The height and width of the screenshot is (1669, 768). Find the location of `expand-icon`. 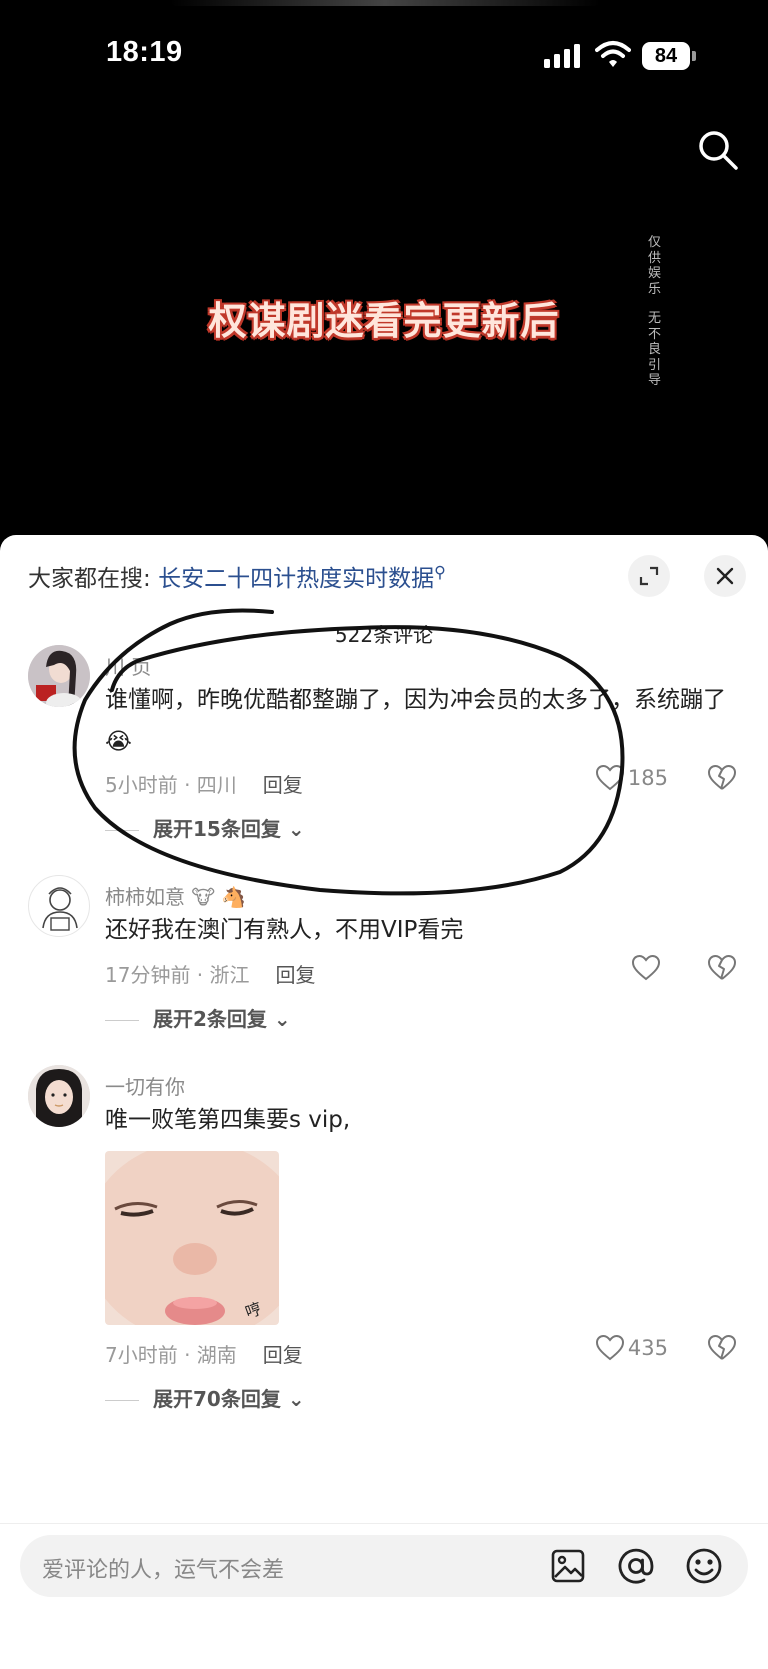

expand-icon is located at coordinates (649, 576).